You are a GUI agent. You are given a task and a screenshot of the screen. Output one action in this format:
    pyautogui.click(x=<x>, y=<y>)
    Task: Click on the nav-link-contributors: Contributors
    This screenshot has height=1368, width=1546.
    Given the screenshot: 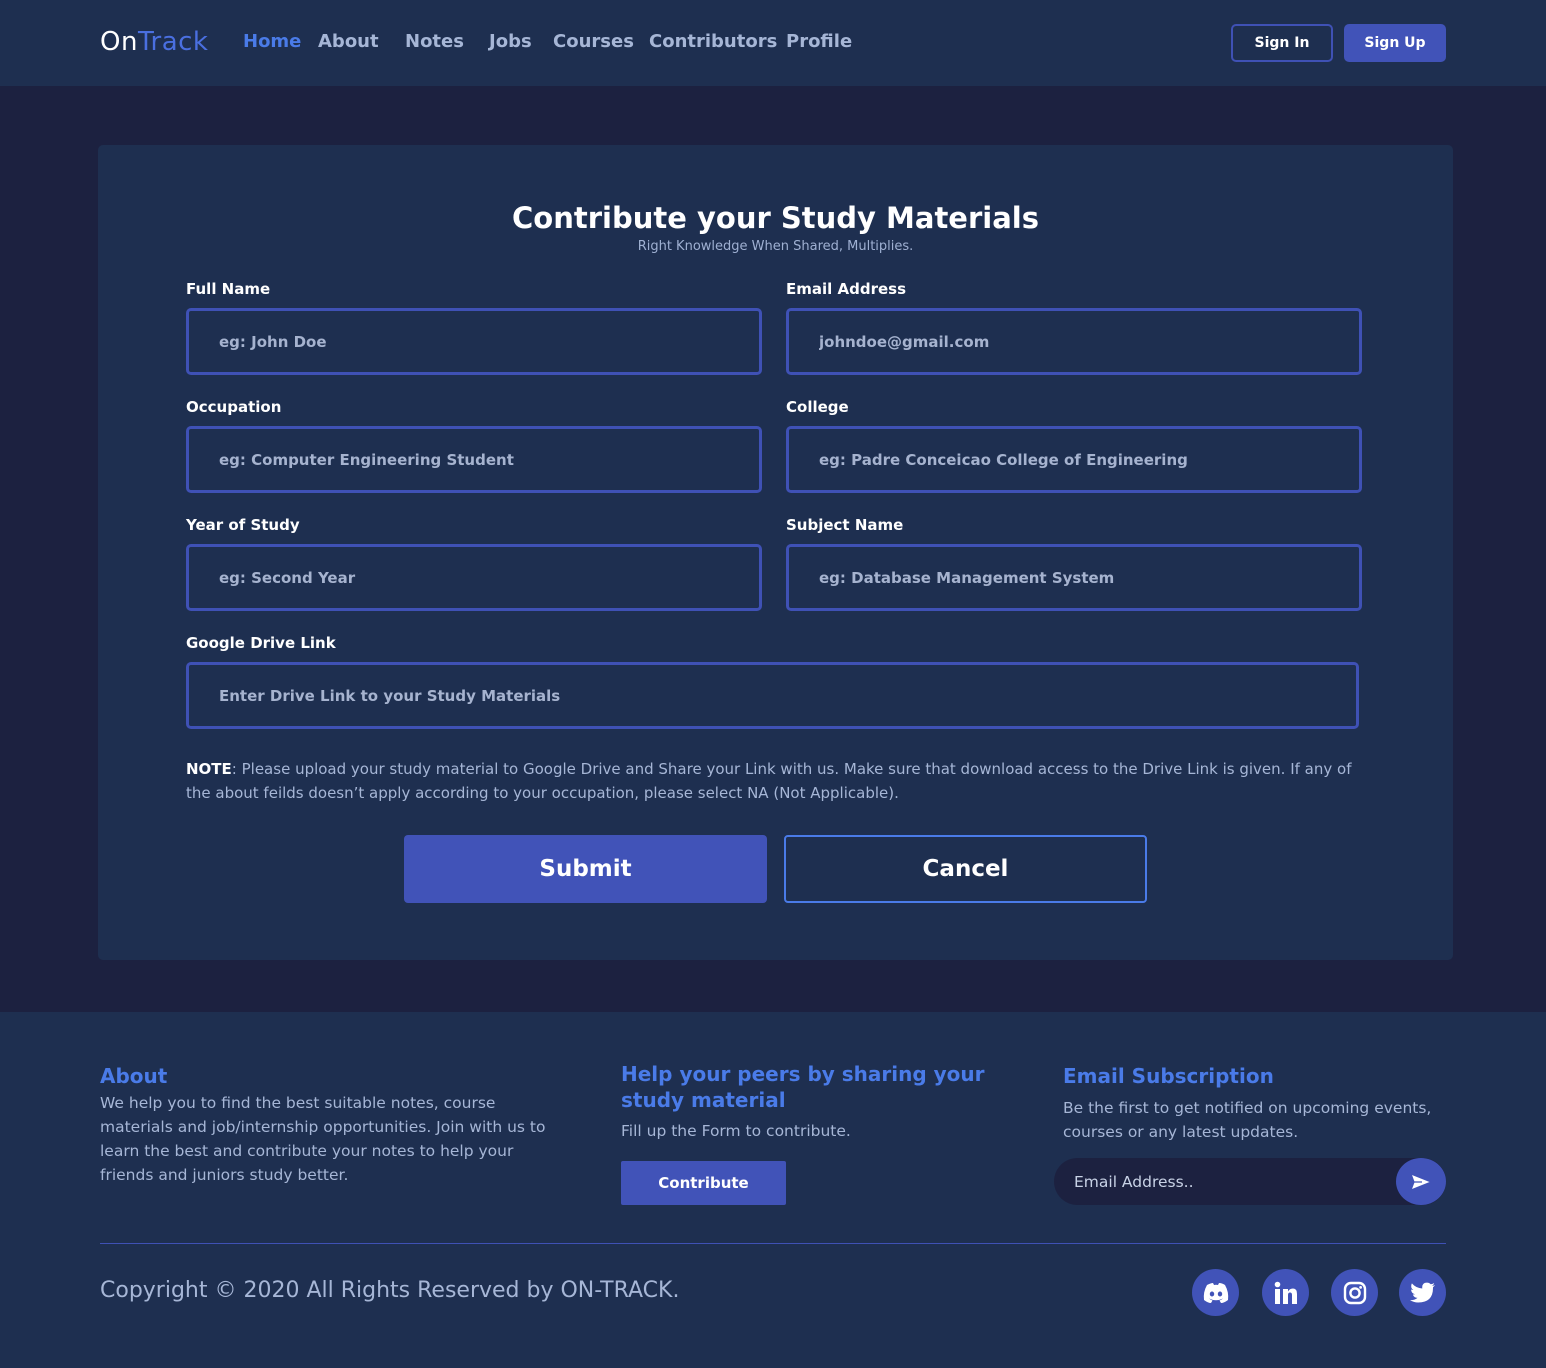 What is the action you would take?
    pyautogui.click(x=713, y=41)
    